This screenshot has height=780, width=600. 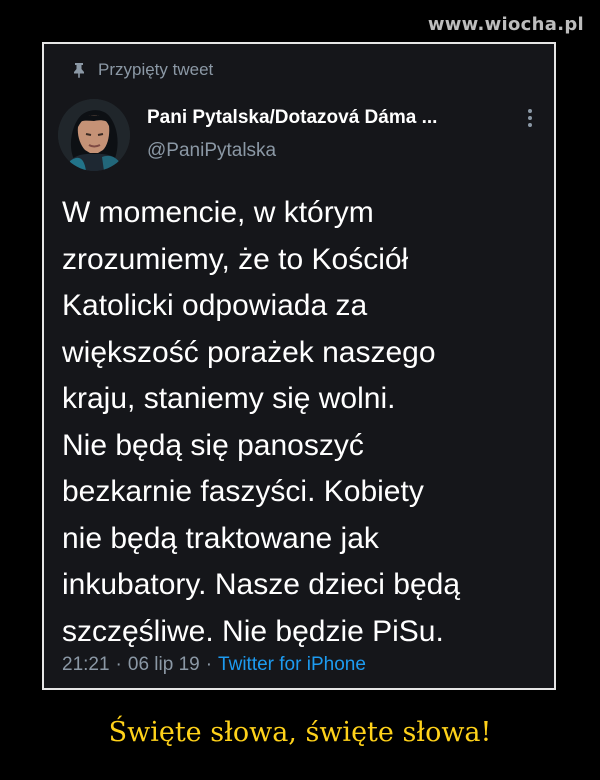 I want to click on pin-icon, so click(x=79, y=70).